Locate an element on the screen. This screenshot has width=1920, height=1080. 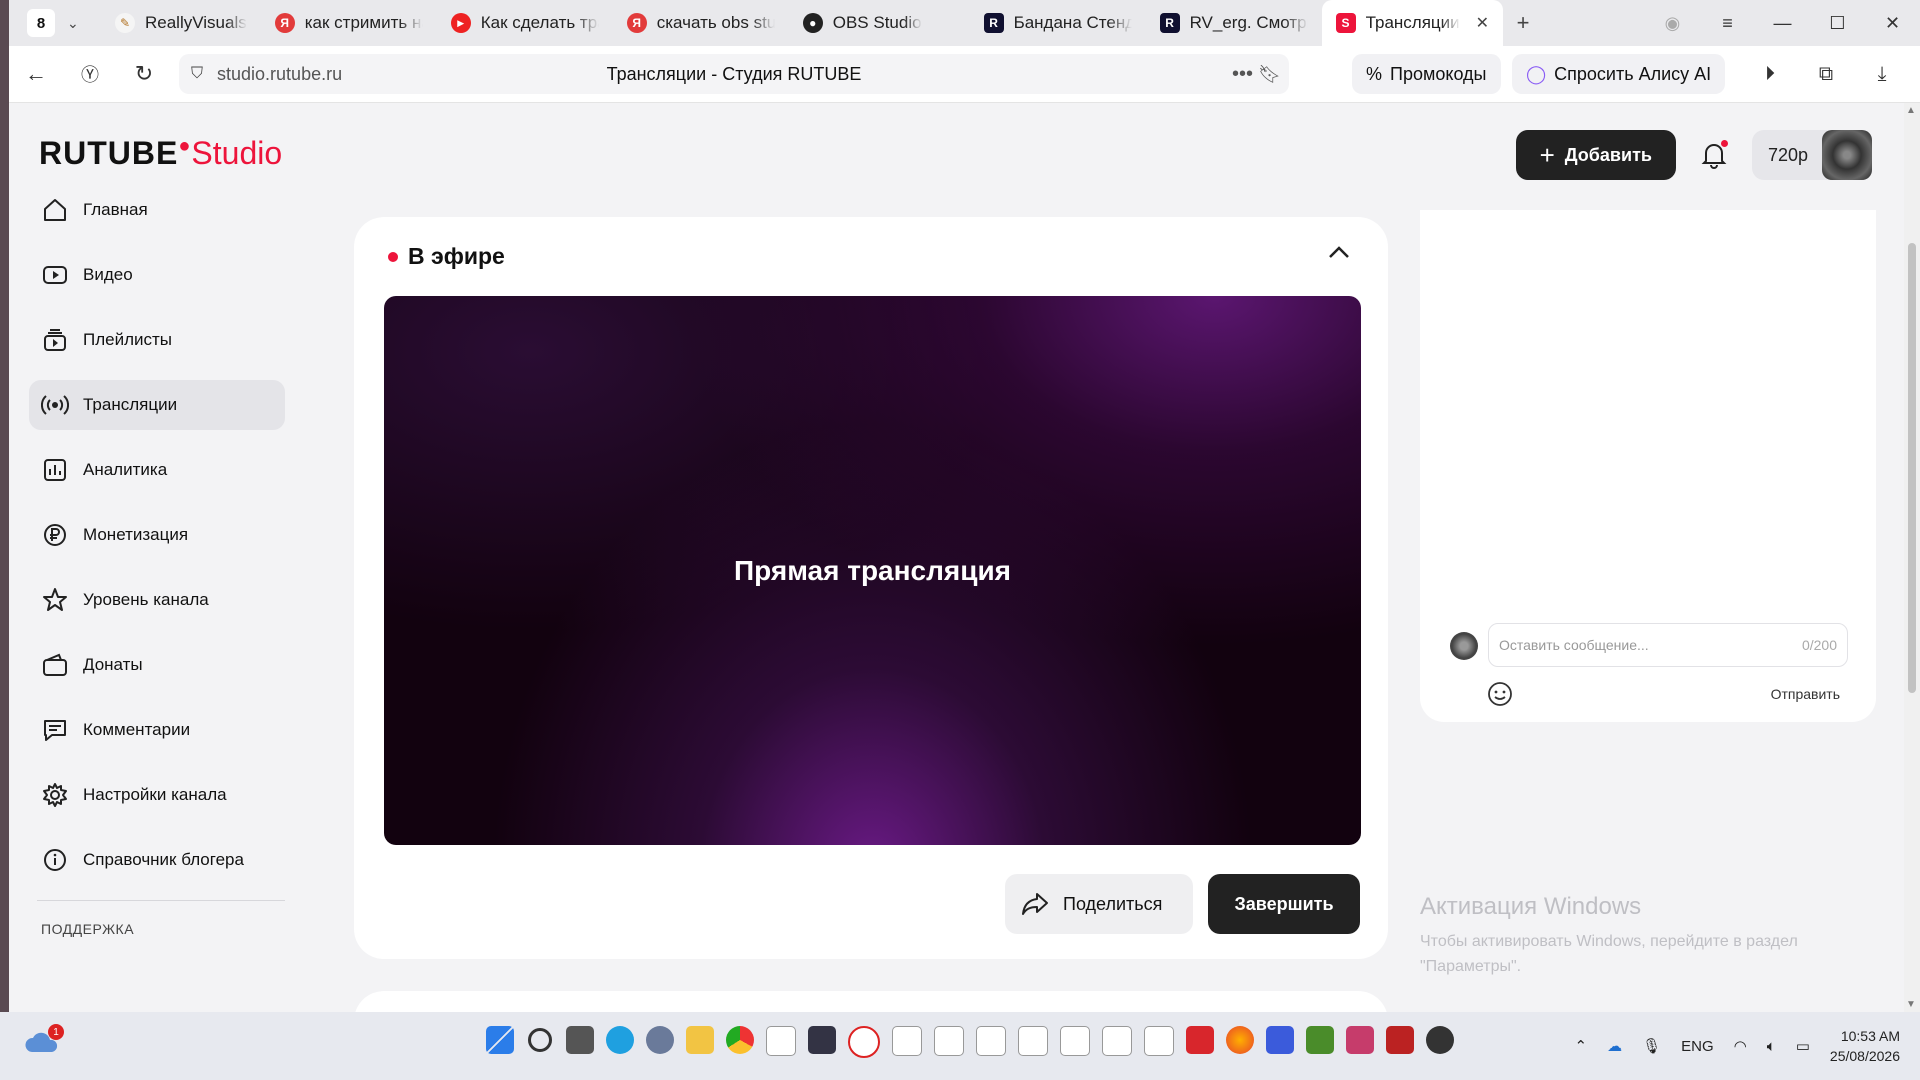
copilot-icon is located at coordinates (660, 1040).